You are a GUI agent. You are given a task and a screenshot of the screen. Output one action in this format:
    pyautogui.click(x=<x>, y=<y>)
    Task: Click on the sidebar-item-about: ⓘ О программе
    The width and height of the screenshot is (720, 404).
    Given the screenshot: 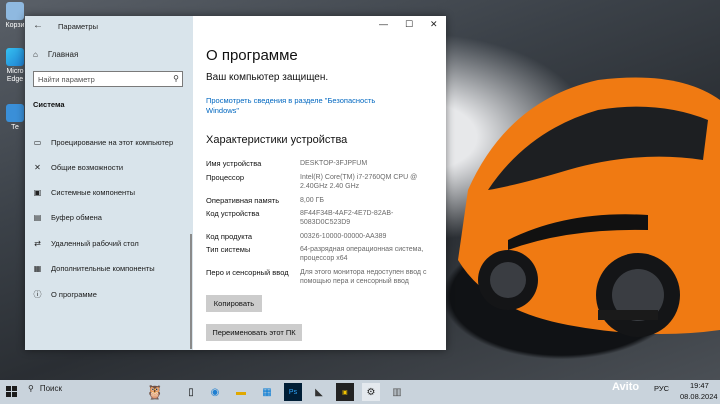 What is the action you would take?
    pyautogui.click(x=65, y=294)
    